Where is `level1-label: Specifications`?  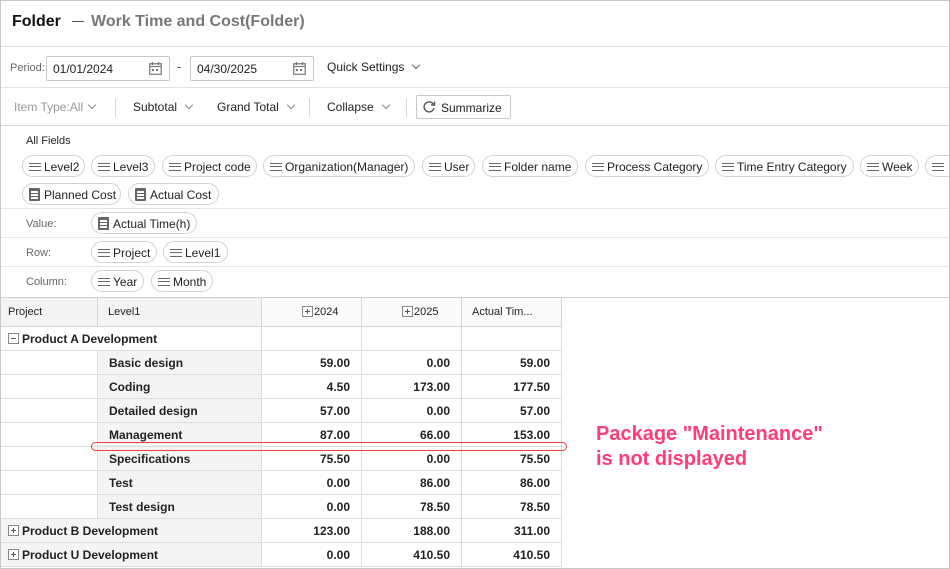
level1-label: Specifications is located at coordinates (150, 459).